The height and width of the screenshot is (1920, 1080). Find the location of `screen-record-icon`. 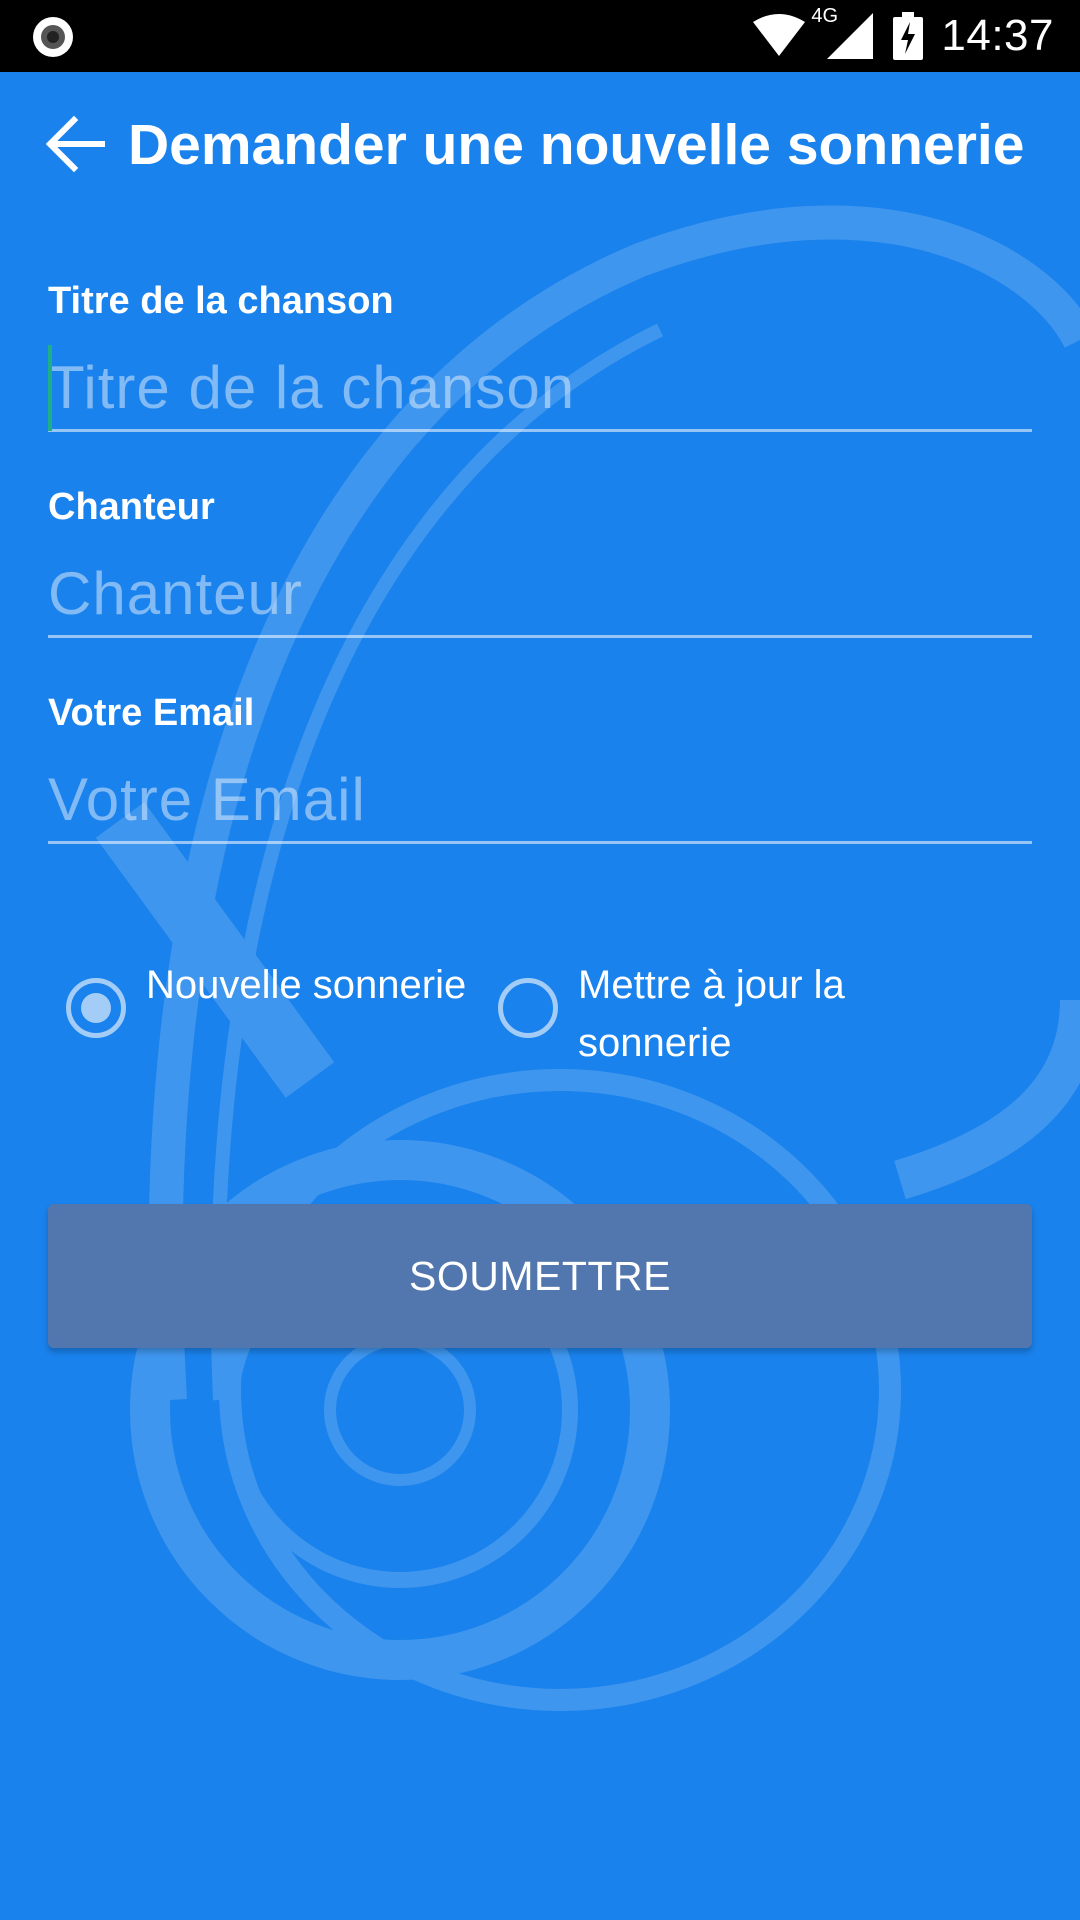

screen-record-icon is located at coordinates (53, 37).